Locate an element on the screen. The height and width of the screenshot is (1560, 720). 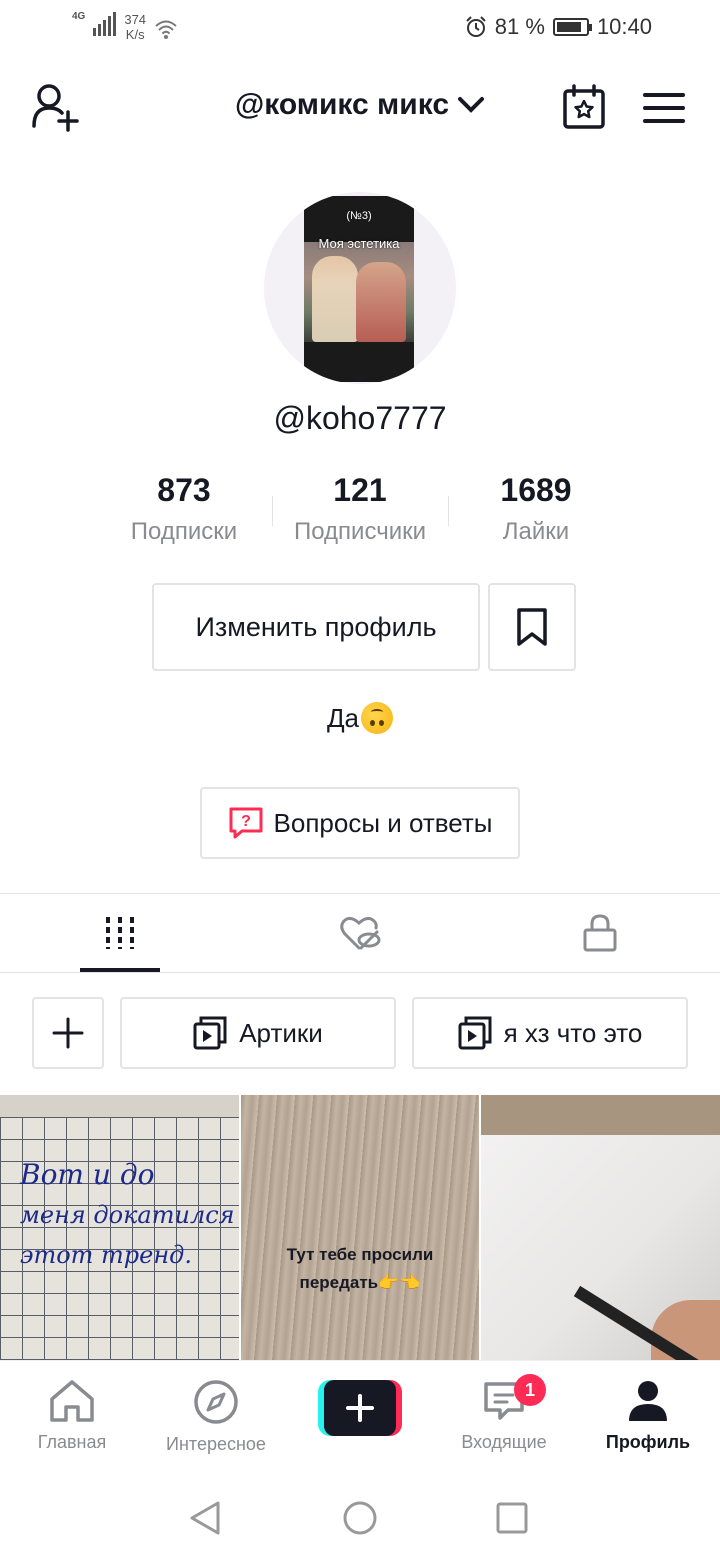
video-thumbnail: Вот и до меня докатился этот тренд. is located at coordinates (119, 1227).